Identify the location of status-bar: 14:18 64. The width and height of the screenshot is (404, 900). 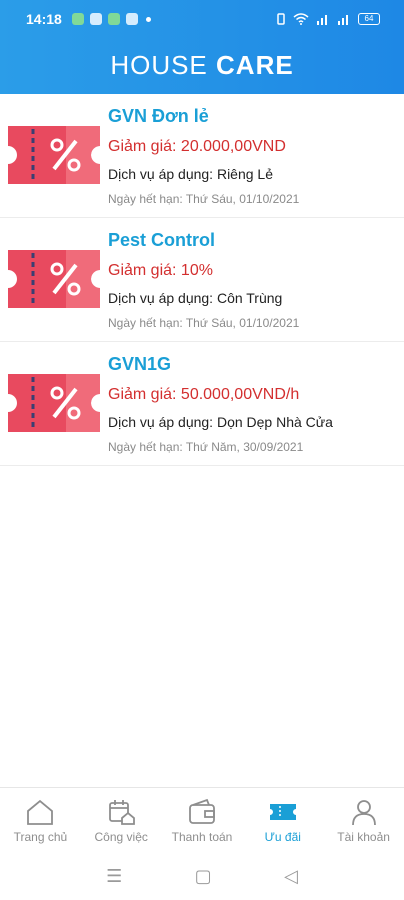
(202, 19).